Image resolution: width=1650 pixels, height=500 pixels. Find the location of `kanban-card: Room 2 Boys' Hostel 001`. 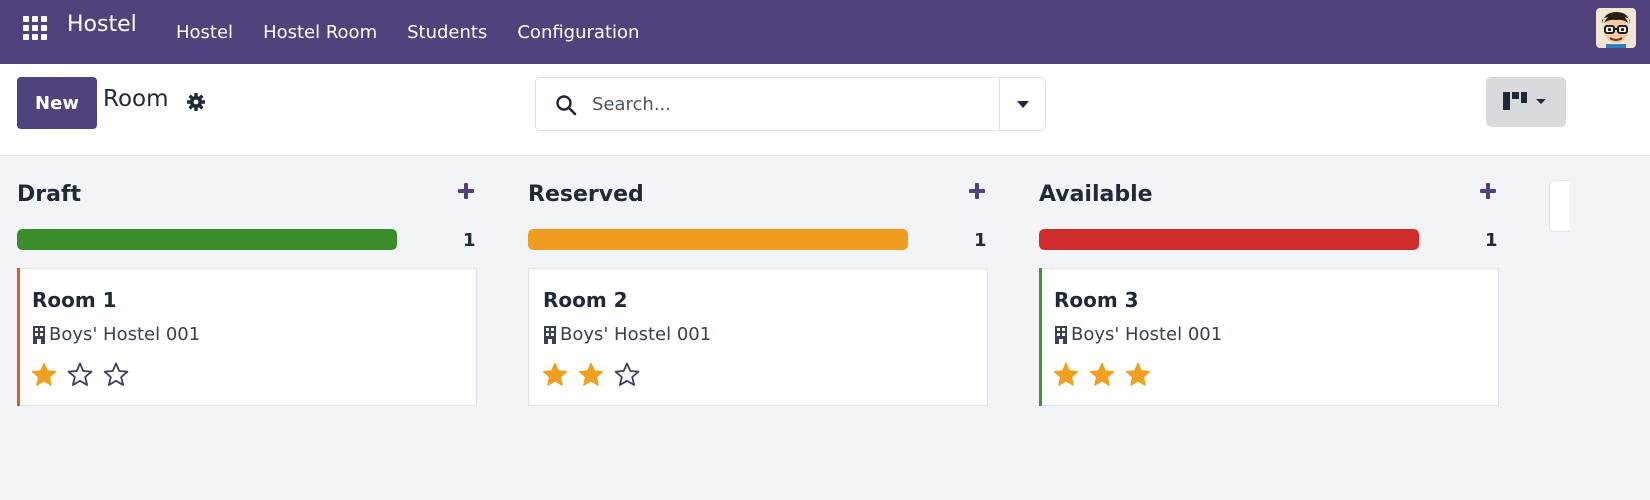

kanban-card: Room 2 Boys' Hostel 001 is located at coordinates (758, 337).